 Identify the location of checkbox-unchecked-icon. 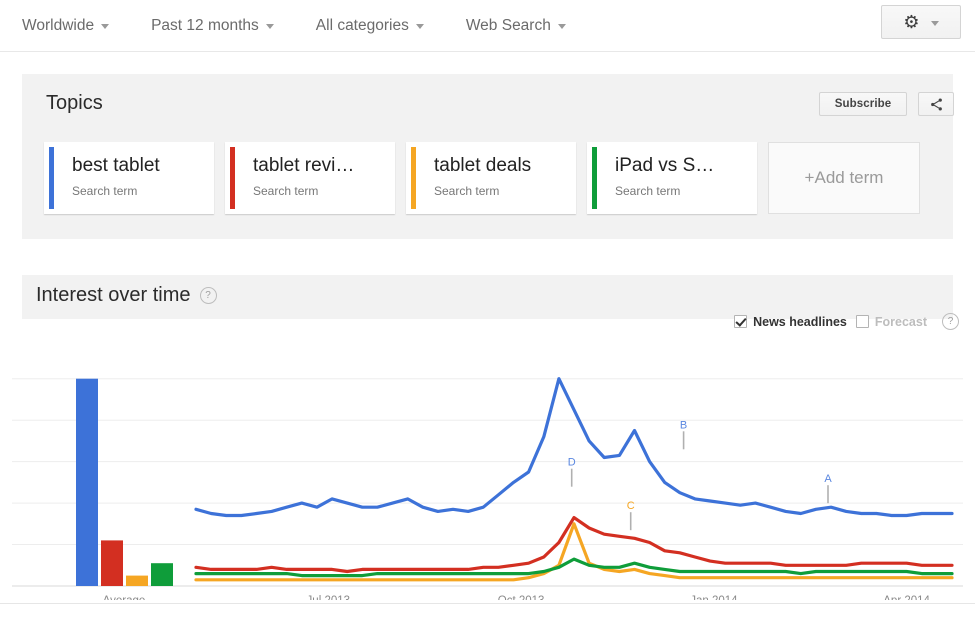
(862, 321).